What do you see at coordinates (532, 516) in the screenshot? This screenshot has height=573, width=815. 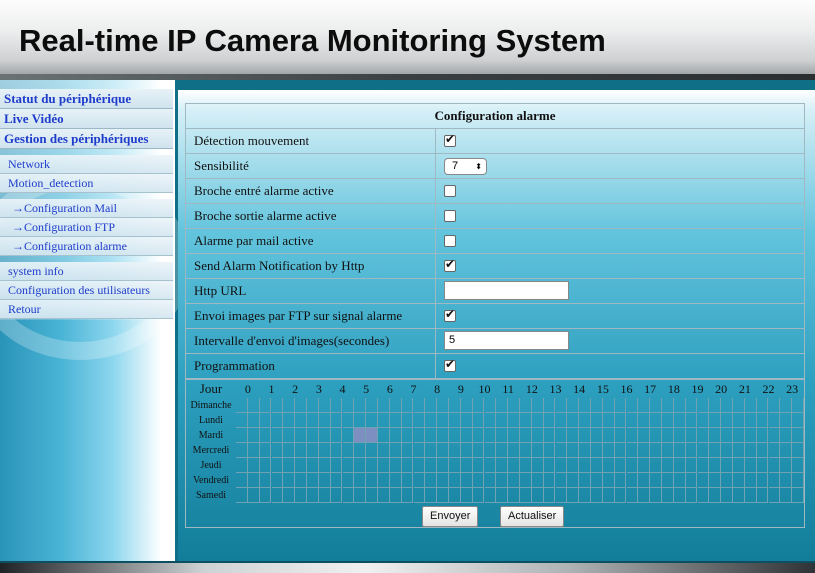 I see `actualiser-button: Actualiser` at bounding box center [532, 516].